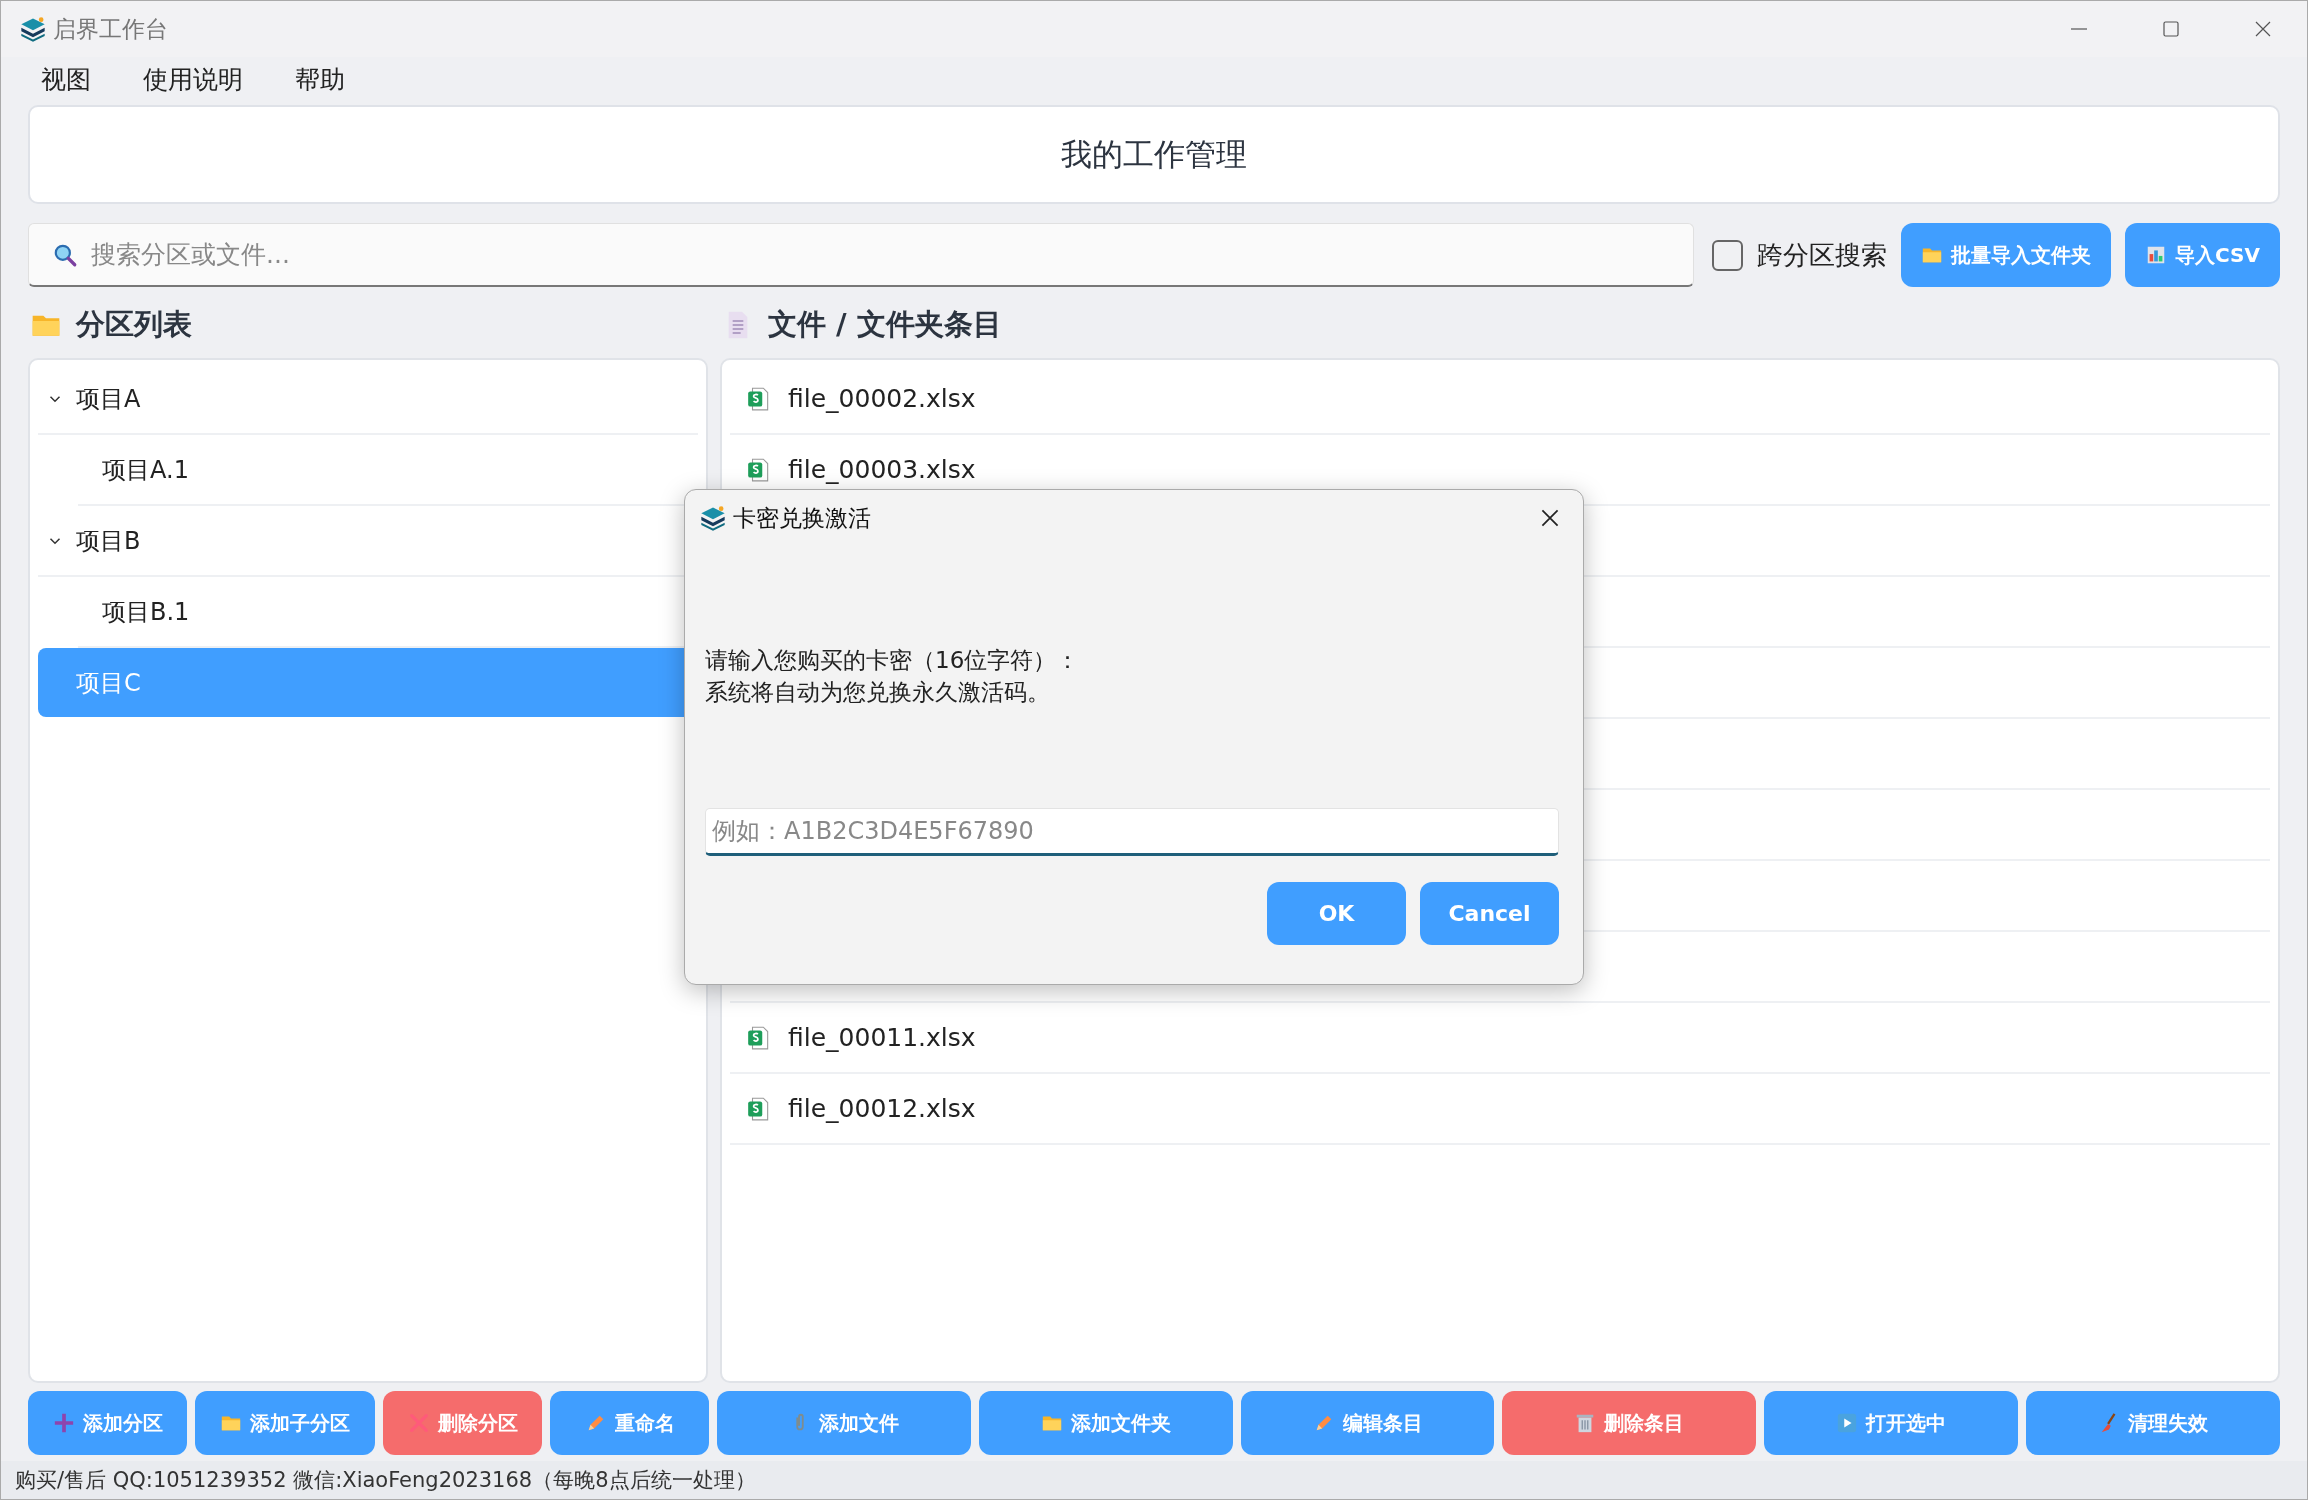 This screenshot has height=1500, width=2308. What do you see at coordinates (2202, 255) in the screenshot?
I see `import-button: 导入CSV` at bounding box center [2202, 255].